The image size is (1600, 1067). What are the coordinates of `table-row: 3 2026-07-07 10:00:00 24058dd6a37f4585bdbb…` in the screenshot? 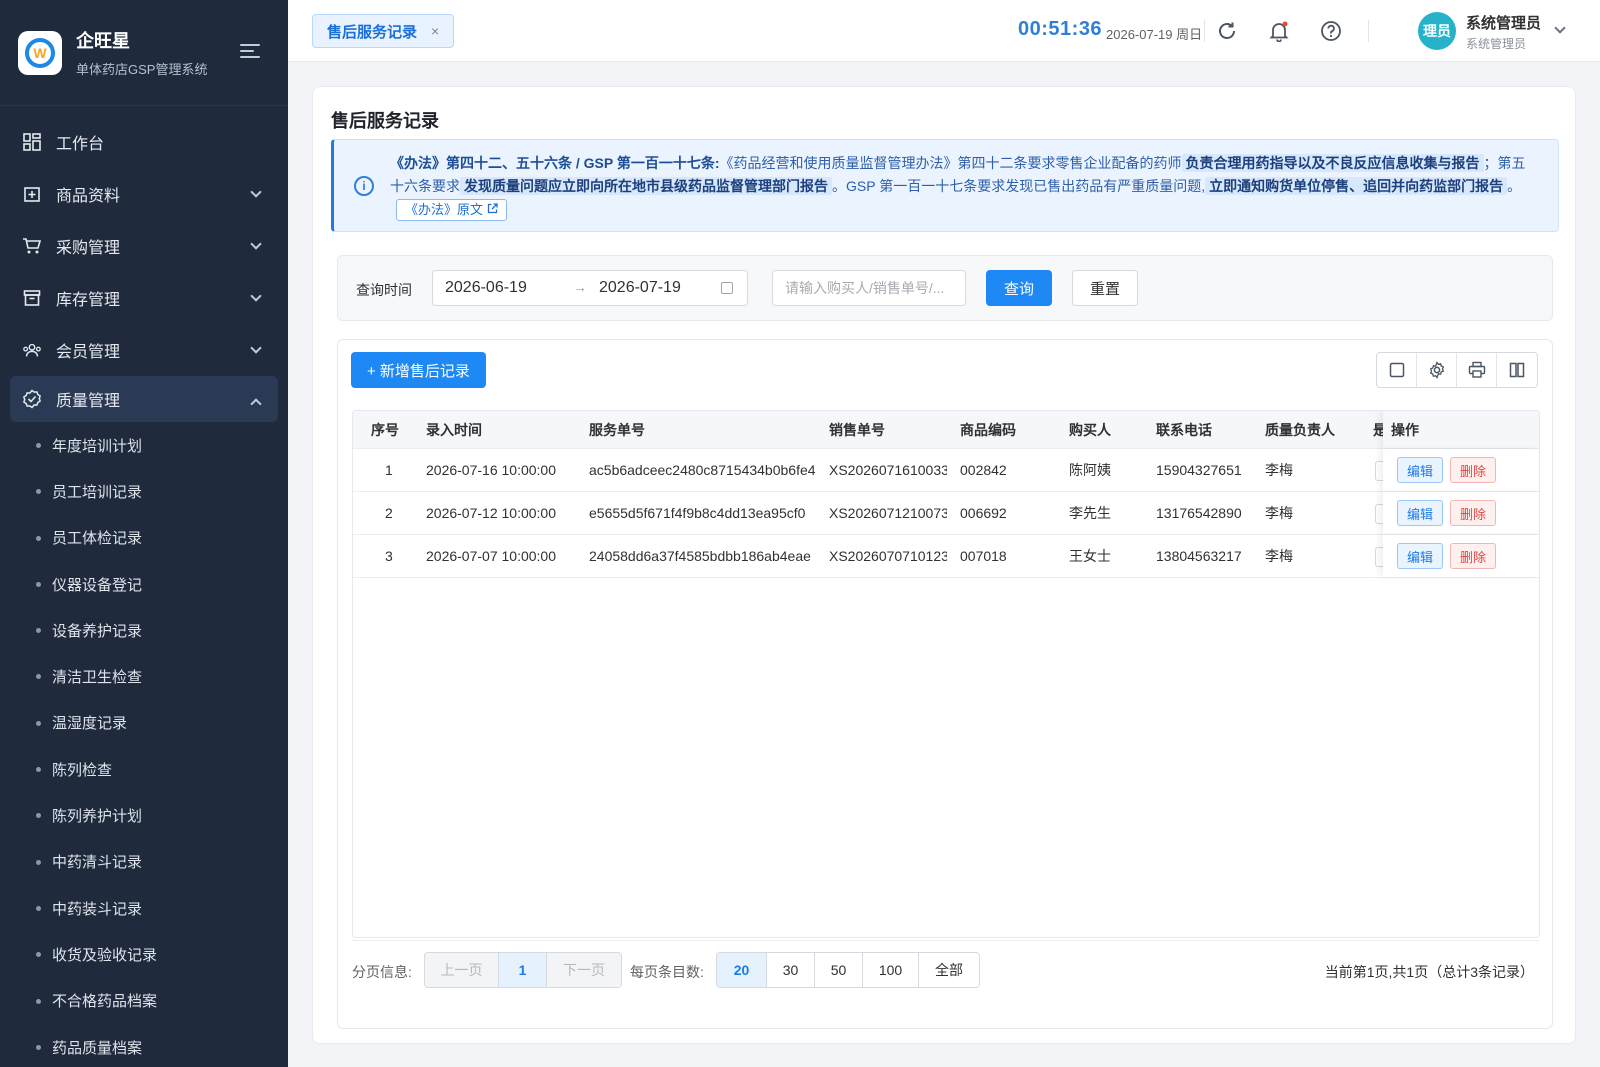 It's located at (946, 556).